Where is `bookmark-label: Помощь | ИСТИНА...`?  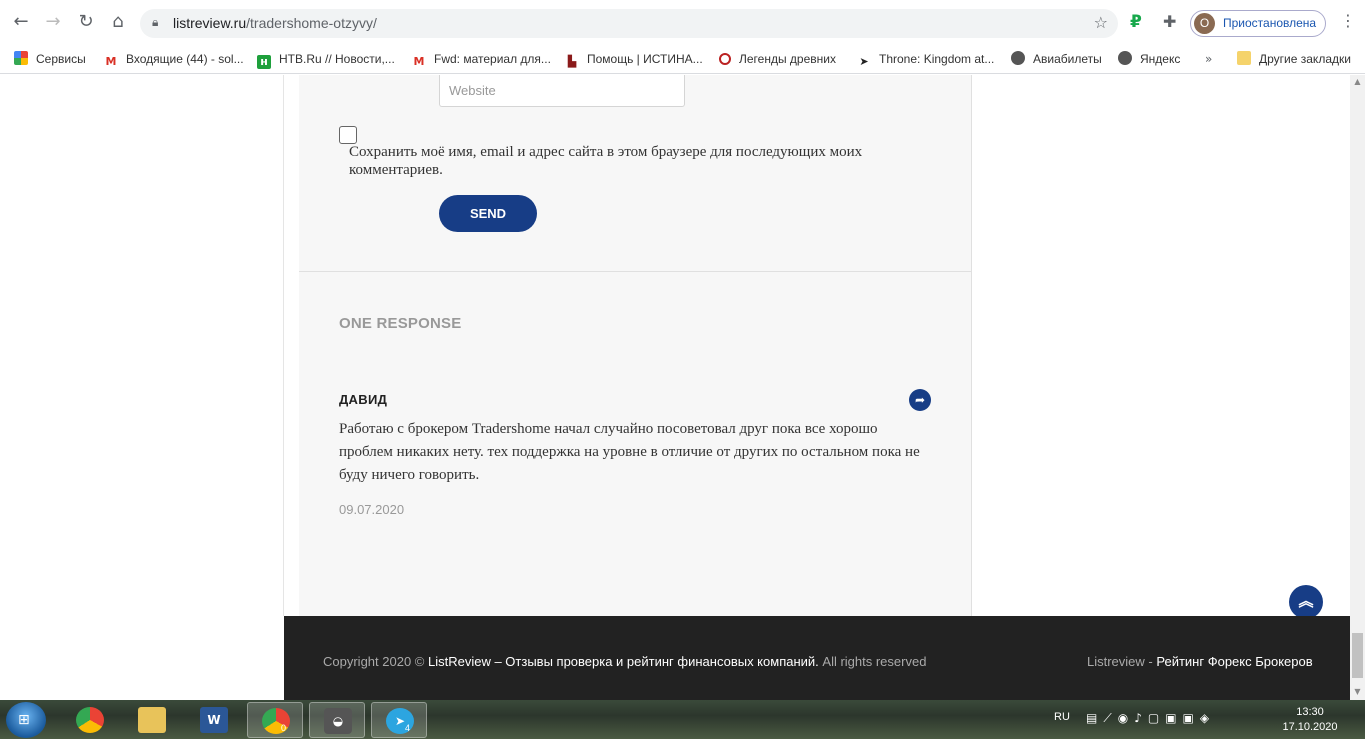
bookmark-label: Помощь | ИСТИНА... is located at coordinates (645, 59).